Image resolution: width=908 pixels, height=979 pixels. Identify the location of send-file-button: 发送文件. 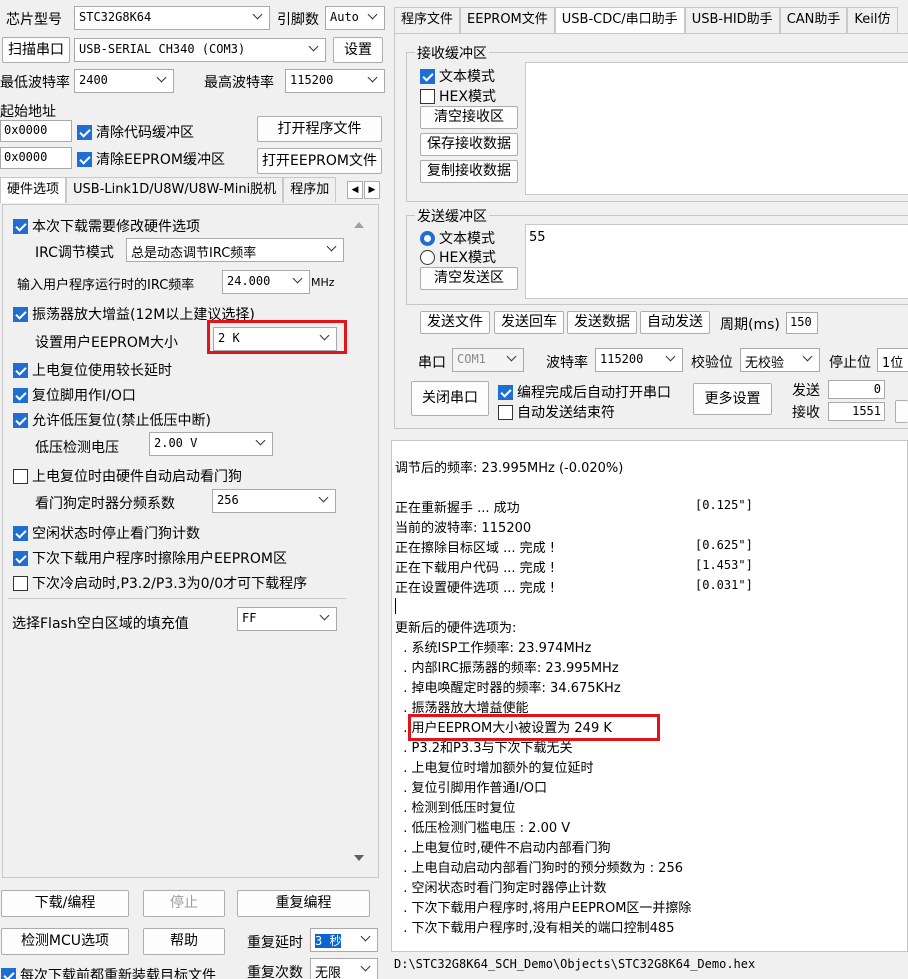
(455, 322).